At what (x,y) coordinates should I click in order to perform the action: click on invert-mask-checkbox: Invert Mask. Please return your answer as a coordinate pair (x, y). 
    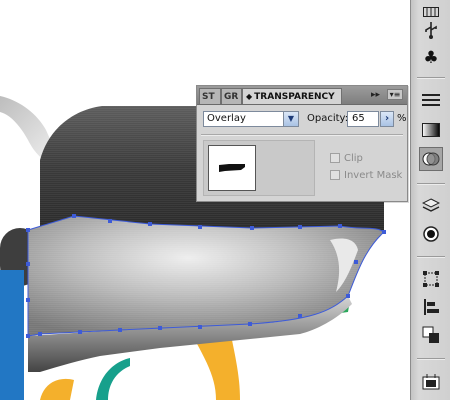
    Looking at the image, I should click on (366, 176).